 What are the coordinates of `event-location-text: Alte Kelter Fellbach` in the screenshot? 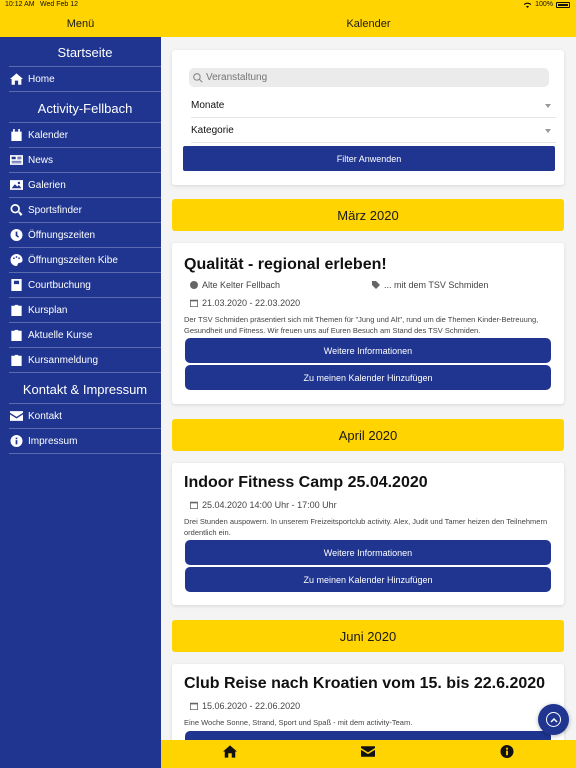 It's located at (241, 285).